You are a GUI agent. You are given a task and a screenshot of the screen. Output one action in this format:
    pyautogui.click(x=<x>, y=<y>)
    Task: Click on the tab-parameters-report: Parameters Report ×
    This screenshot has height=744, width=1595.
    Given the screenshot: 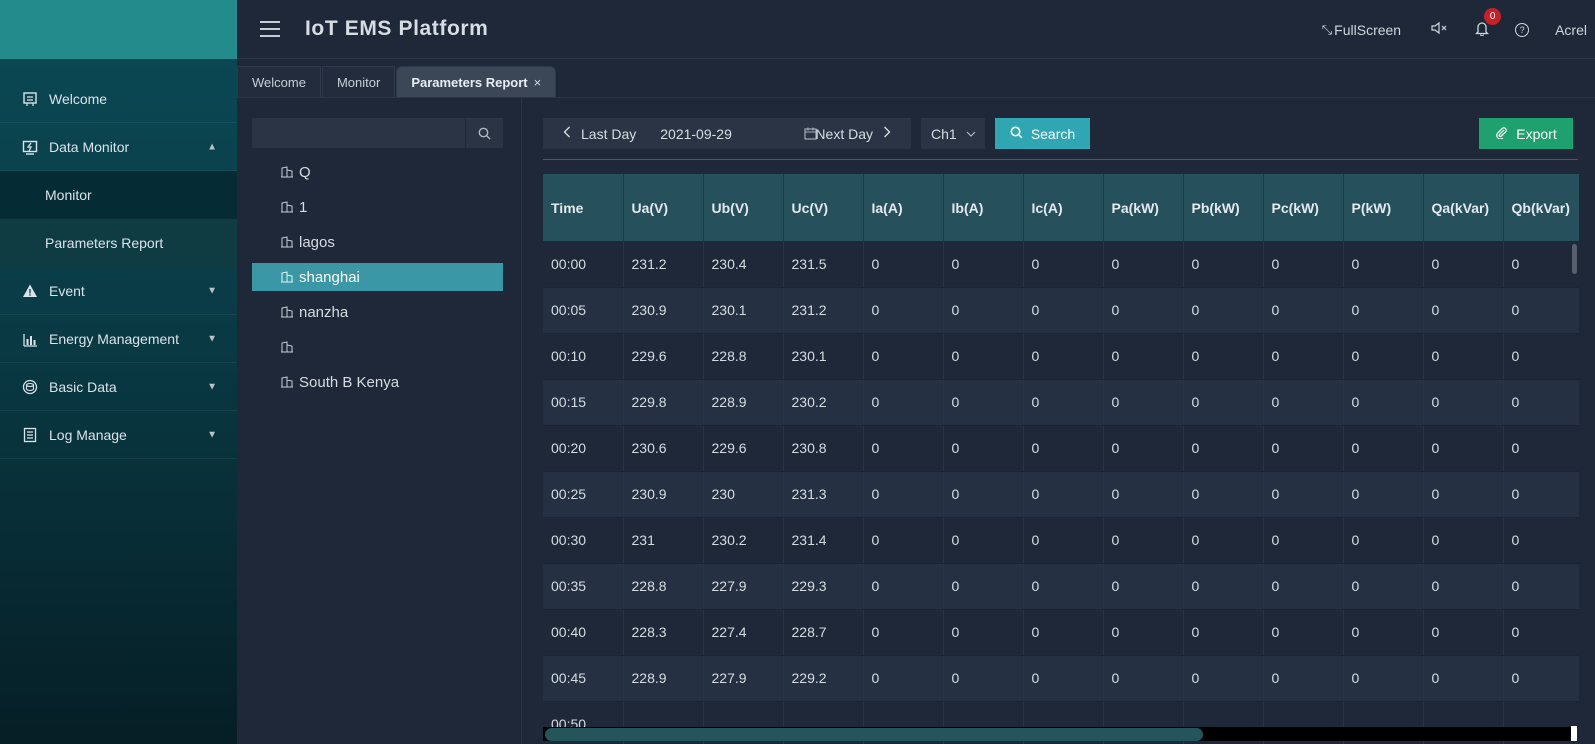 What is the action you would take?
    pyautogui.click(x=476, y=82)
    